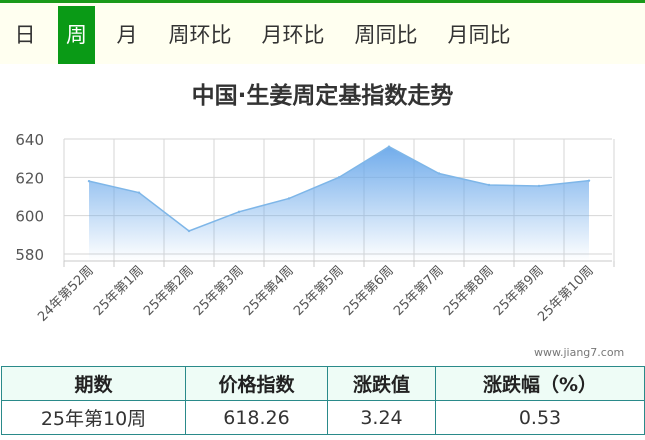  What do you see at coordinates (419, 291) in the screenshot?
I see `x-tick-label: 25年第7周` at bounding box center [419, 291].